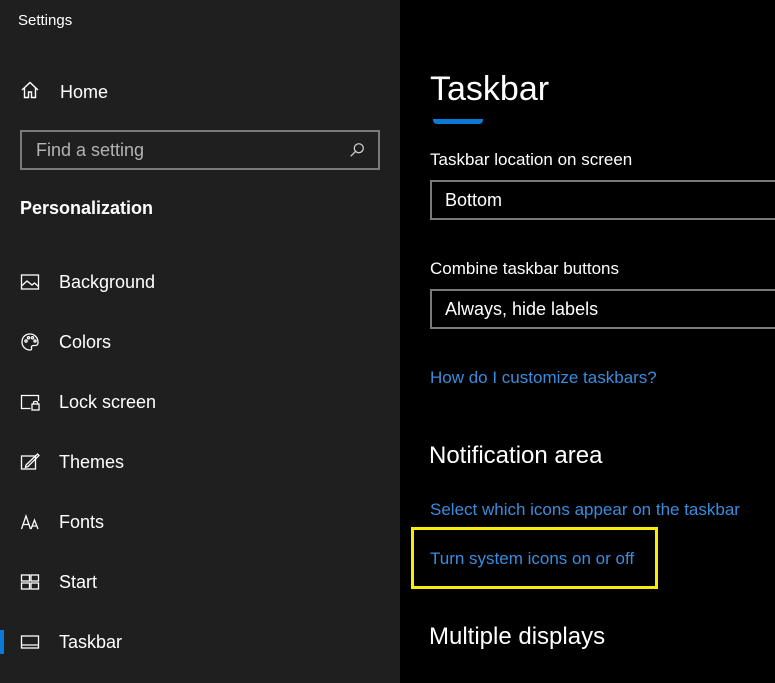  I want to click on image-icon, so click(30, 282).